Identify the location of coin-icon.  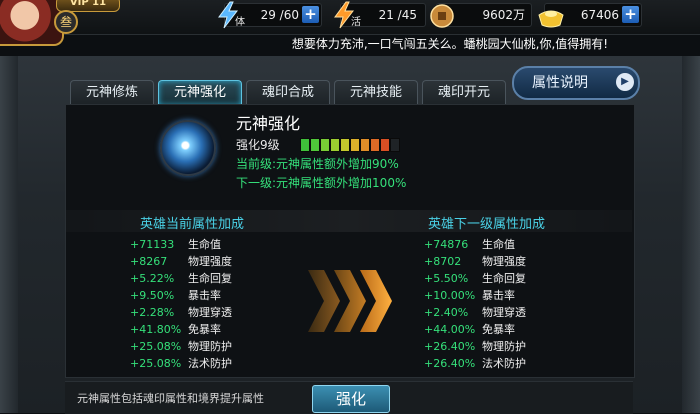
(442, 16).